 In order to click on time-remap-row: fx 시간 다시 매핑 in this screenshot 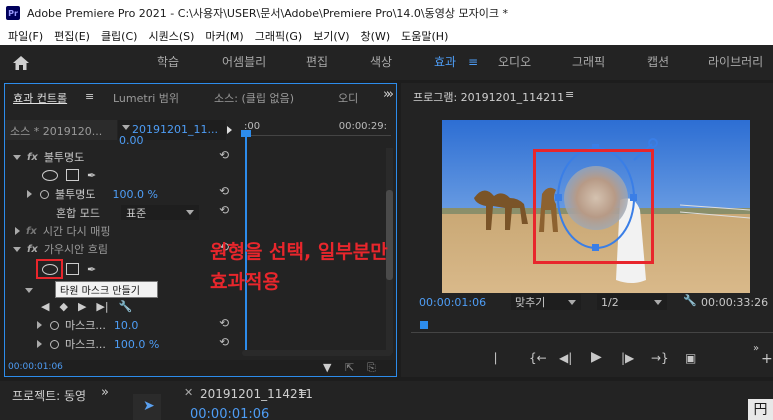, I will do `click(58, 231)`.